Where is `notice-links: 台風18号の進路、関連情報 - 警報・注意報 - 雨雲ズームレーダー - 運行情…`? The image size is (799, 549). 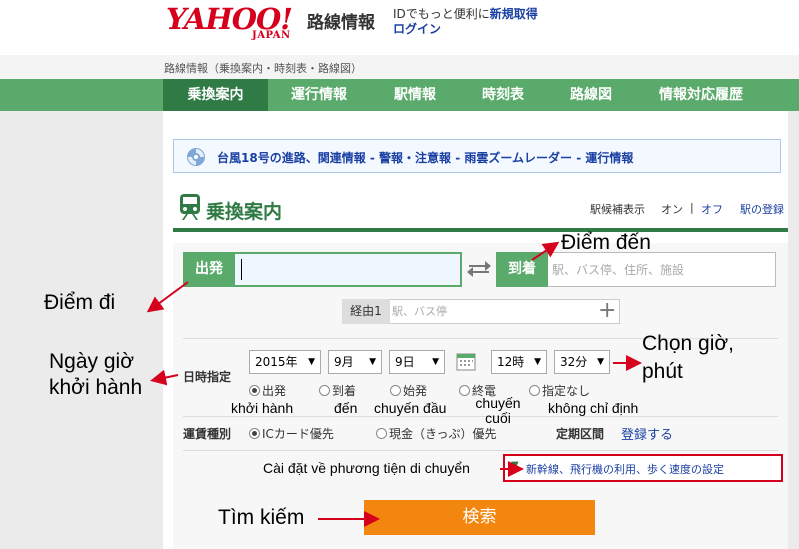
notice-links: 台風18号の進路、関連情報 - 警報・注意報 - 雨雲ズームレーダー - 運行情… is located at coordinates (425, 157).